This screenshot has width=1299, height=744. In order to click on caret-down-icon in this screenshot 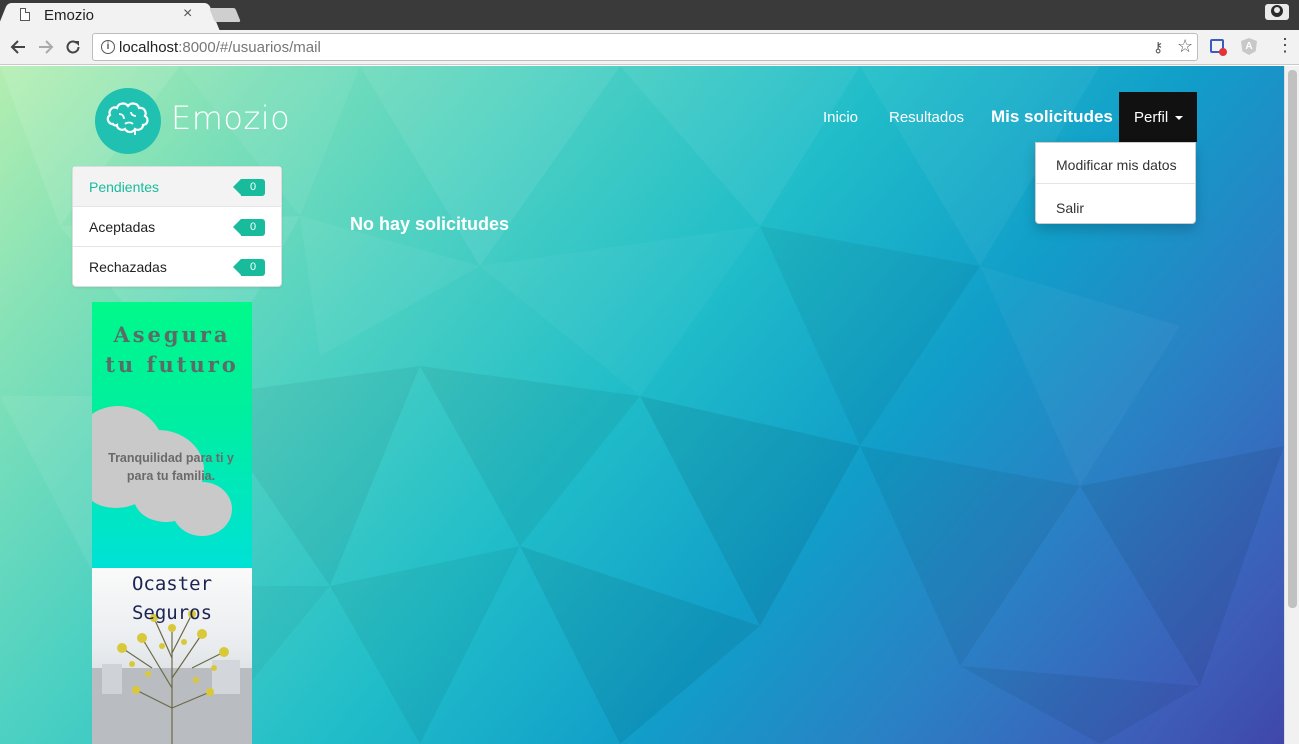, I will do `click(1179, 118)`.